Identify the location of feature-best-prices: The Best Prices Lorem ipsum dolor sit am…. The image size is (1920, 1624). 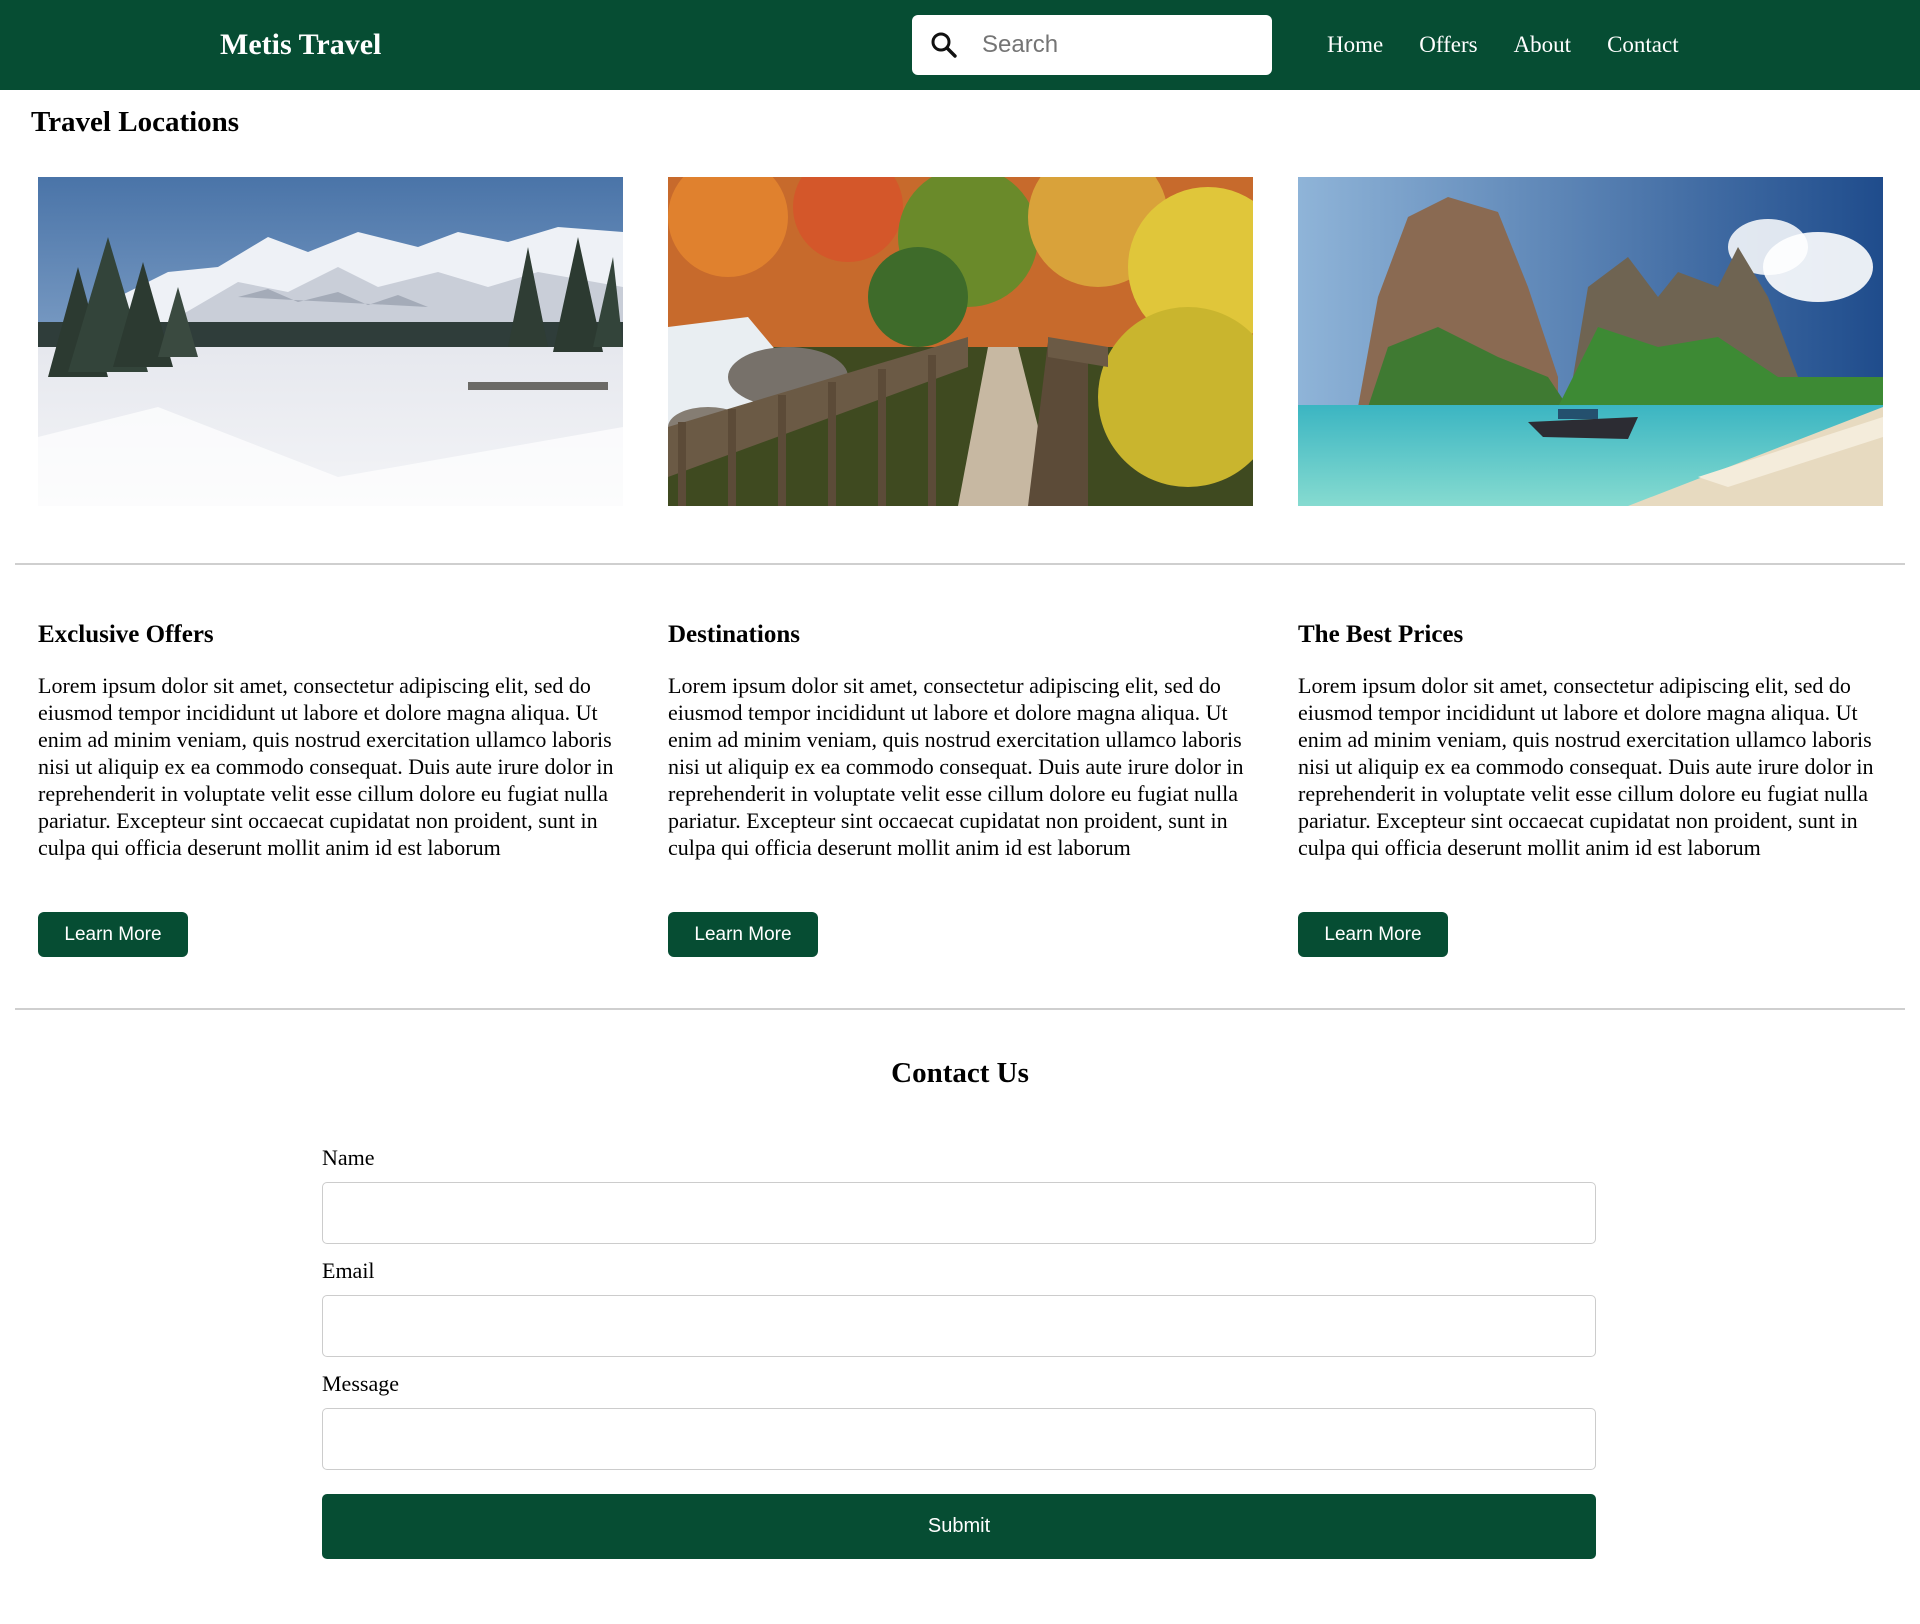
(1593, 787).